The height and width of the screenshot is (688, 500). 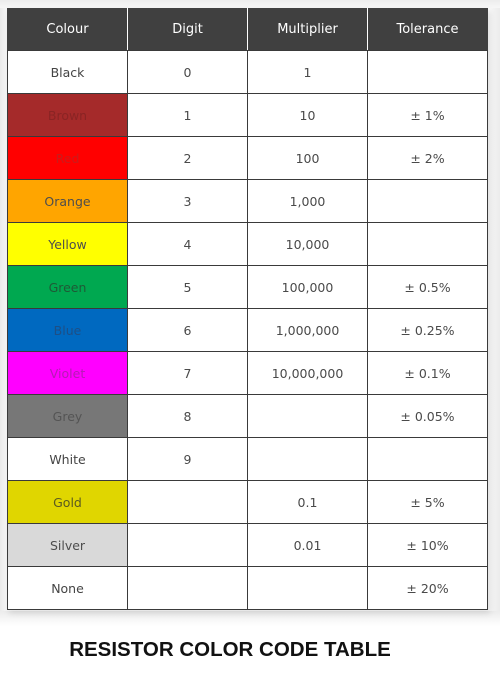 What do you see at coordinates (187, 416) in the screenshot?
I see `digit-cell: 8` at bounding box center [187, 416].